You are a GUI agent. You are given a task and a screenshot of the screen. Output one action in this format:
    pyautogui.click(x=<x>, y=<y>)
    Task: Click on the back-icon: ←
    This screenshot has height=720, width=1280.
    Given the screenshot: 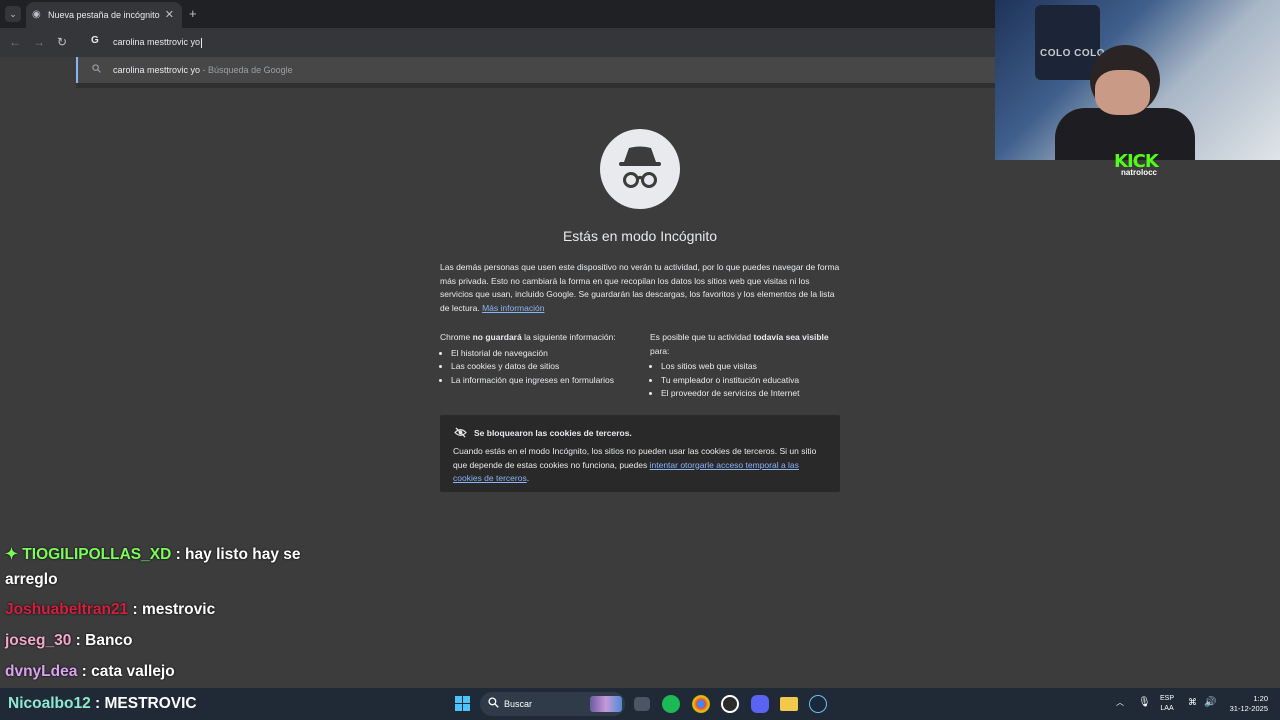 What is the action you would take?
    pyautogui.click(x=15, y=42)
    